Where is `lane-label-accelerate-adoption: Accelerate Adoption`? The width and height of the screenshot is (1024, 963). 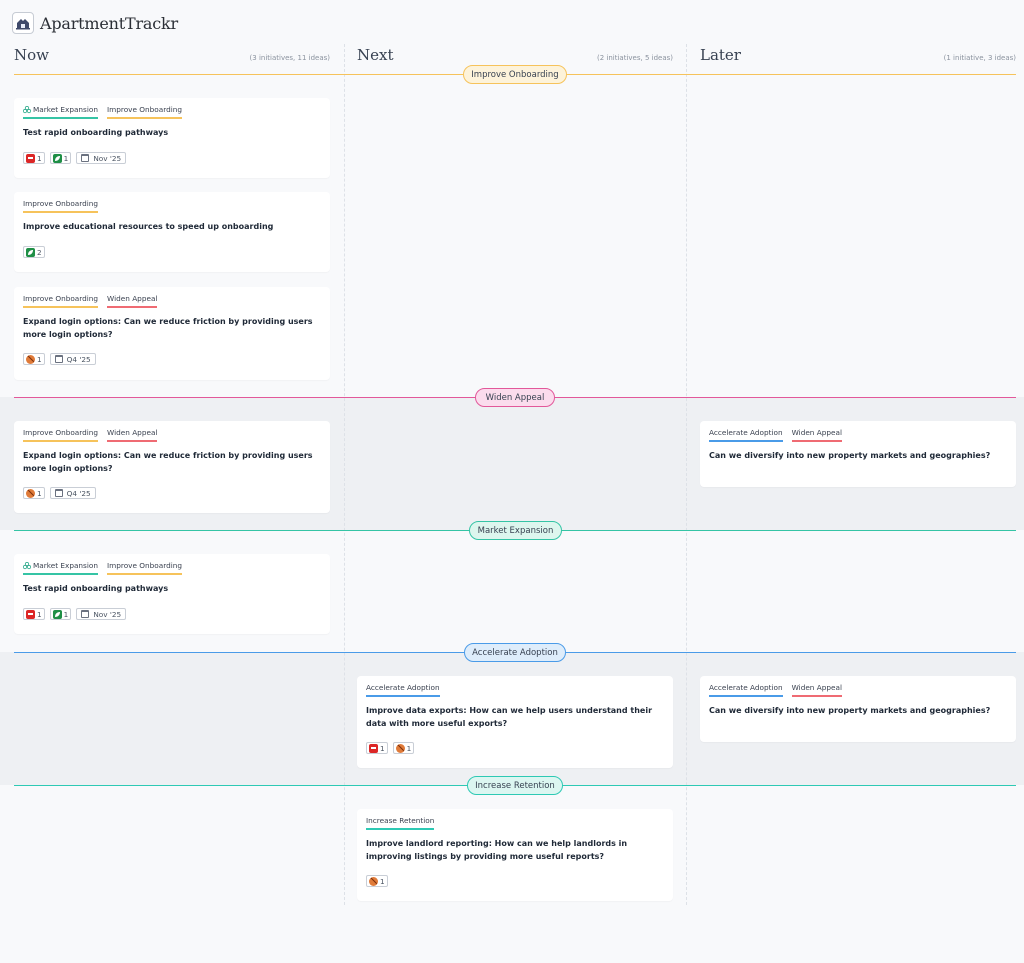 lane-label-accelerate-adoption: Accelerate Adoption is located at coordinates (515, 652).